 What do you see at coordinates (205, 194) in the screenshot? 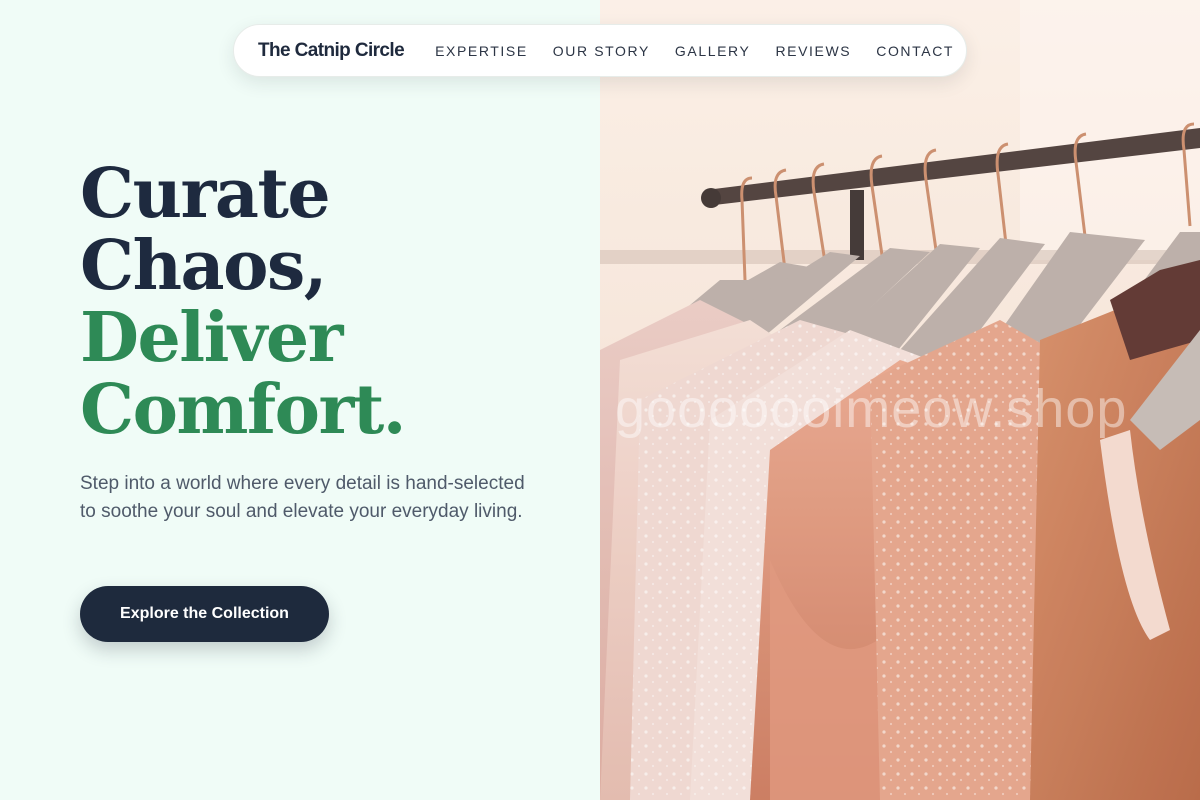
I see `headline-line-1: Curate` at bounding box center [205, 194].